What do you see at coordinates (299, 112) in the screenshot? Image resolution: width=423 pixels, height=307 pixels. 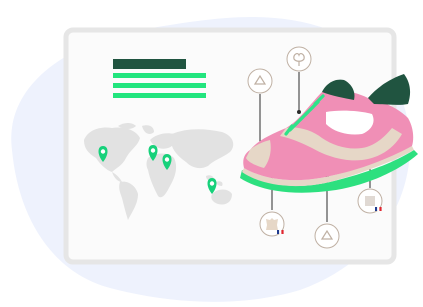 I see `callout-dot` at bounding box center [299, 112].